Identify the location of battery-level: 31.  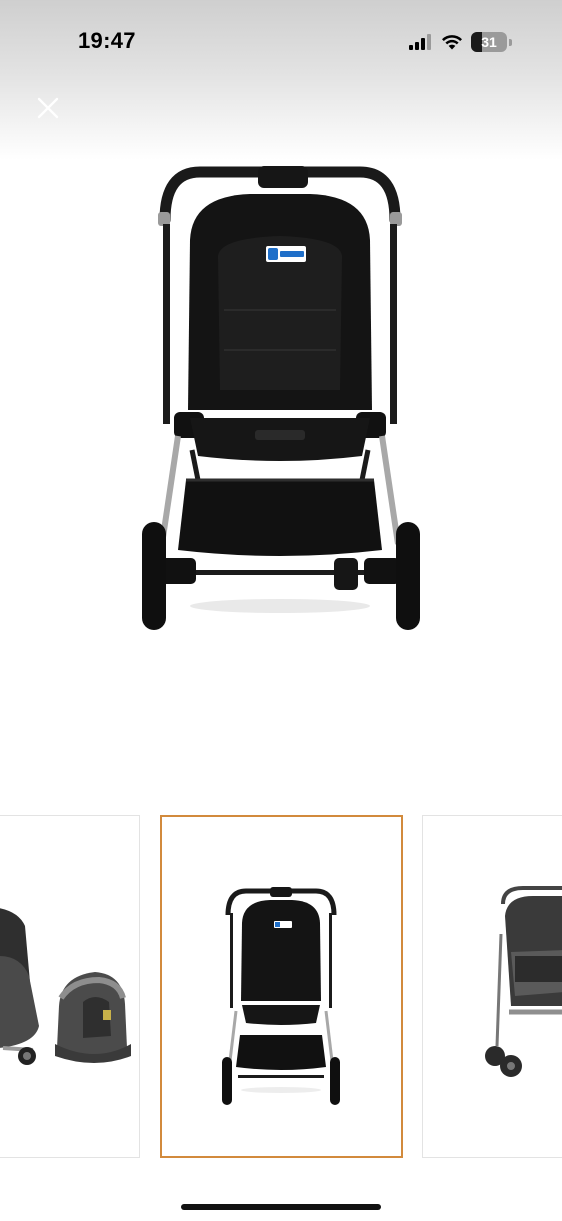
(489, 42).